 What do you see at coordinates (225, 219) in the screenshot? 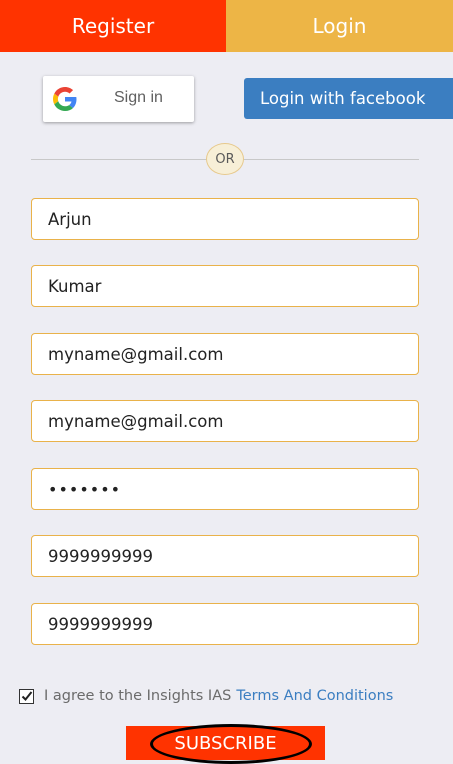
I see `first-name-field` at bounding box center [225, 219].